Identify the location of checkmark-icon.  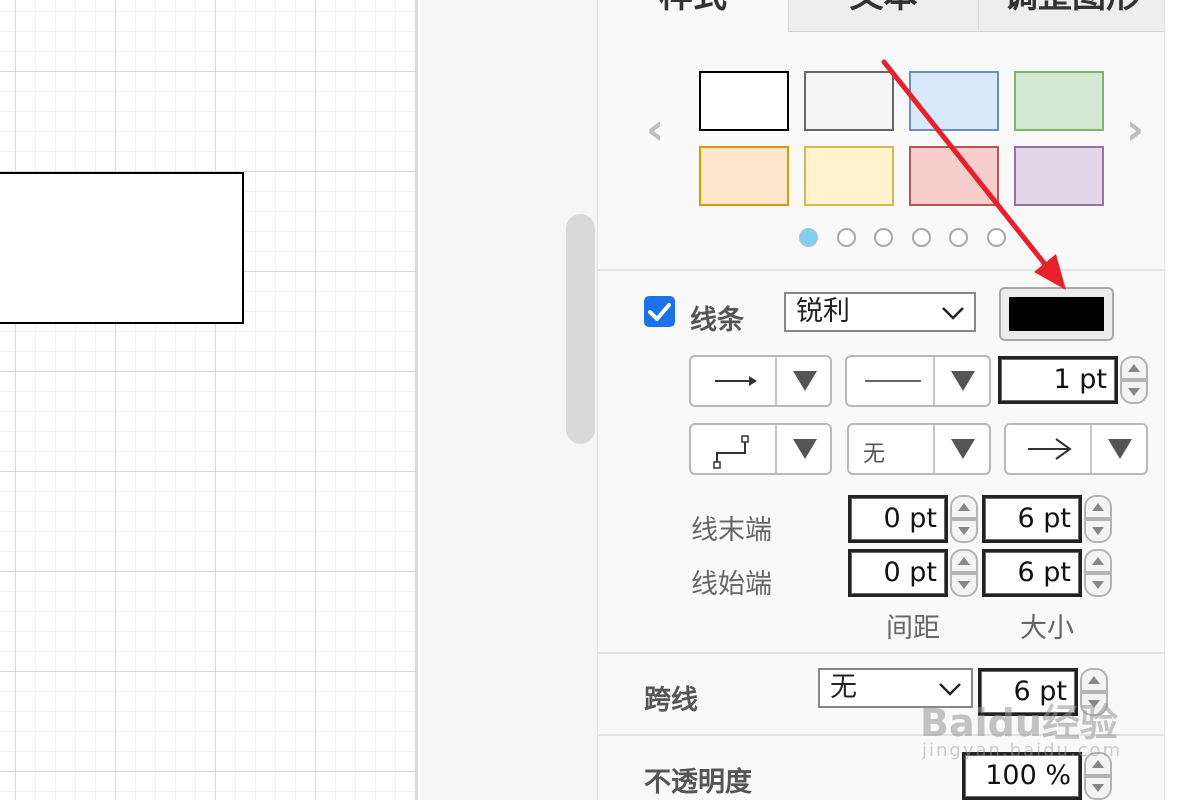
(659, 312).